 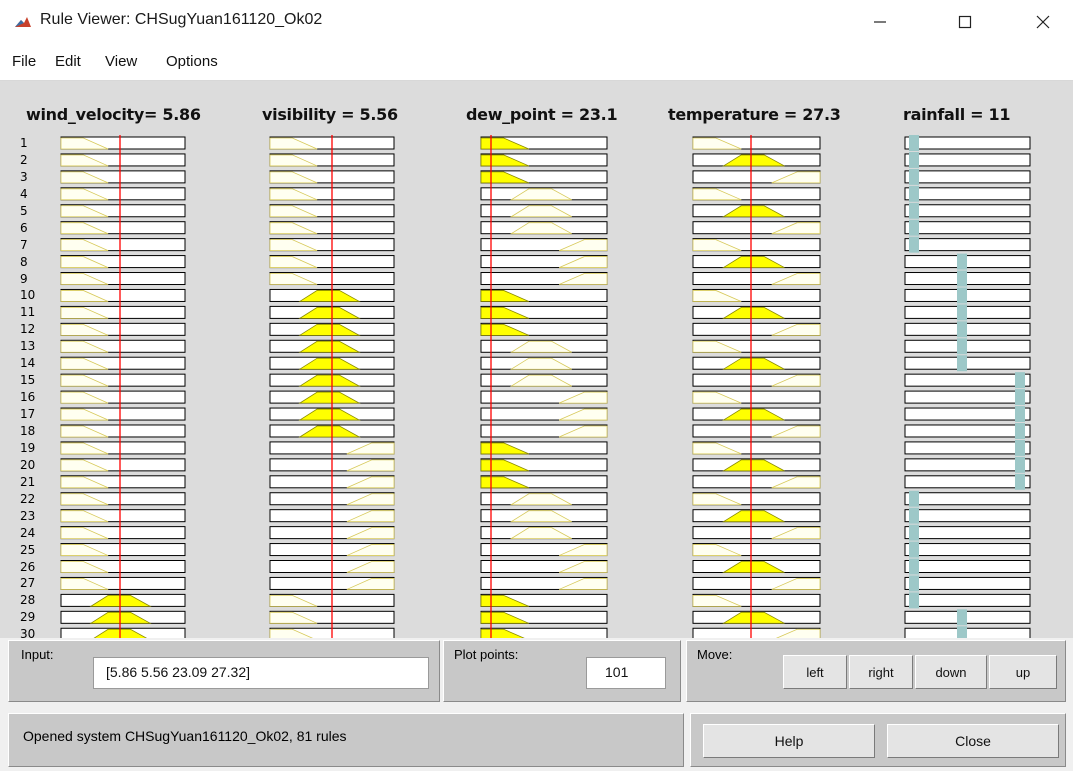 What do you see at coordinates (973, 741) in the screenshot?
I see `close-button: Close` at bounding box center [973, 741].